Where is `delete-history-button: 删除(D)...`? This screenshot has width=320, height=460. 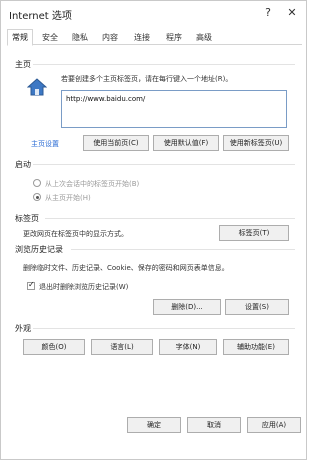 delete-history-button: 删除(D)... is located at coordinates (187, 307).